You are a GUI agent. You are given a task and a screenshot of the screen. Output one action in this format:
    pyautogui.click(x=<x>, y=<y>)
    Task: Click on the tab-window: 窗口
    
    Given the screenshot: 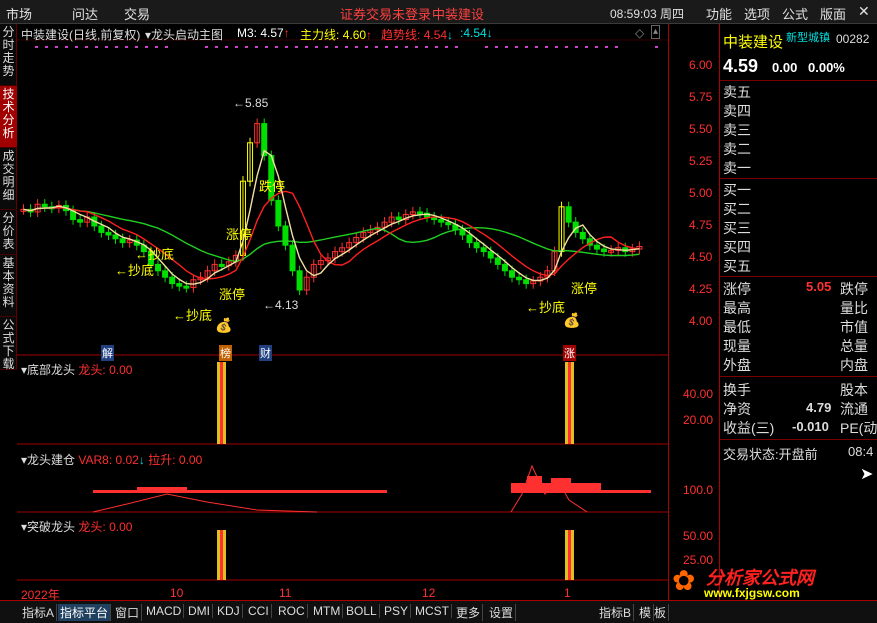 What is the action you would take?
    pyautogui.click(x=128, y=612)
    